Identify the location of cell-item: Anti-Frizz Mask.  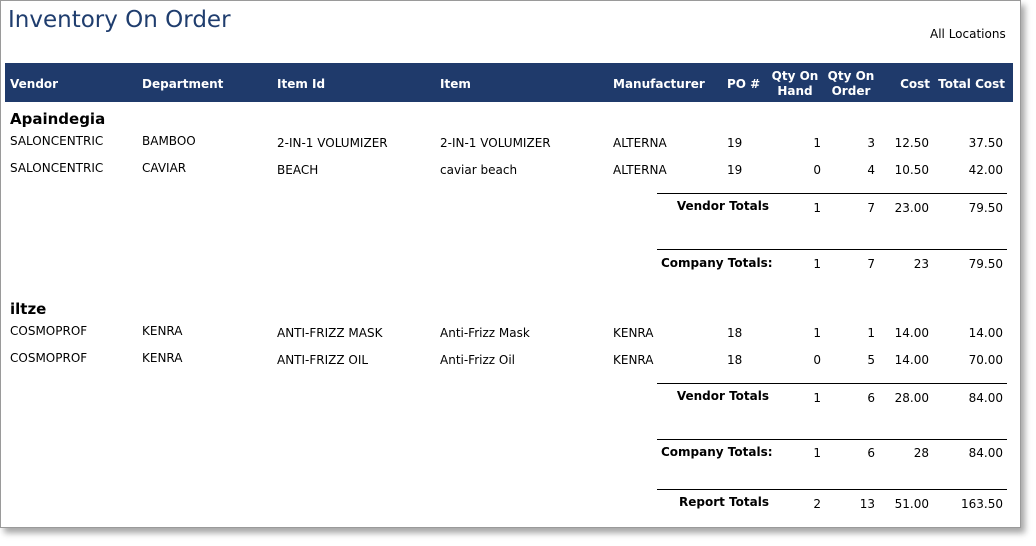
(485, 333).